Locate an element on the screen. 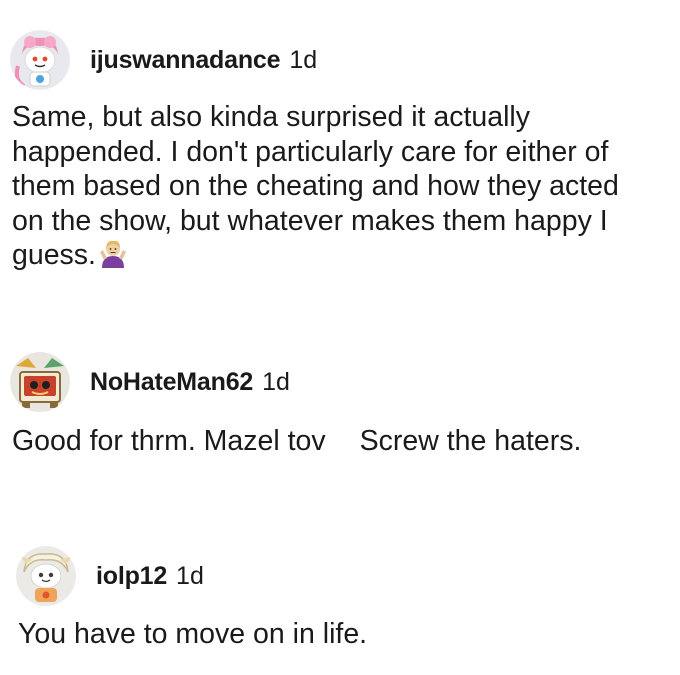 The image size is (680, 675). white-hair-snoo-avatar-icon is located at coordinates (46, 576).